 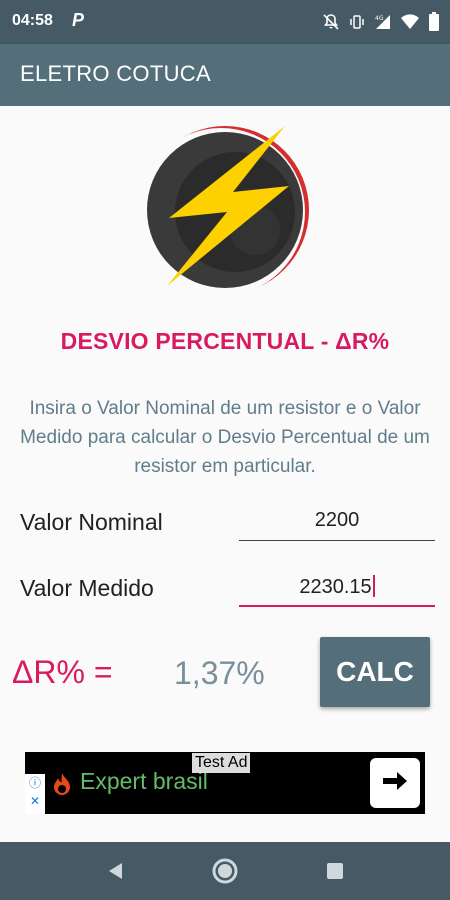 I want to click on flame-icon, so click(x=62, y=787).